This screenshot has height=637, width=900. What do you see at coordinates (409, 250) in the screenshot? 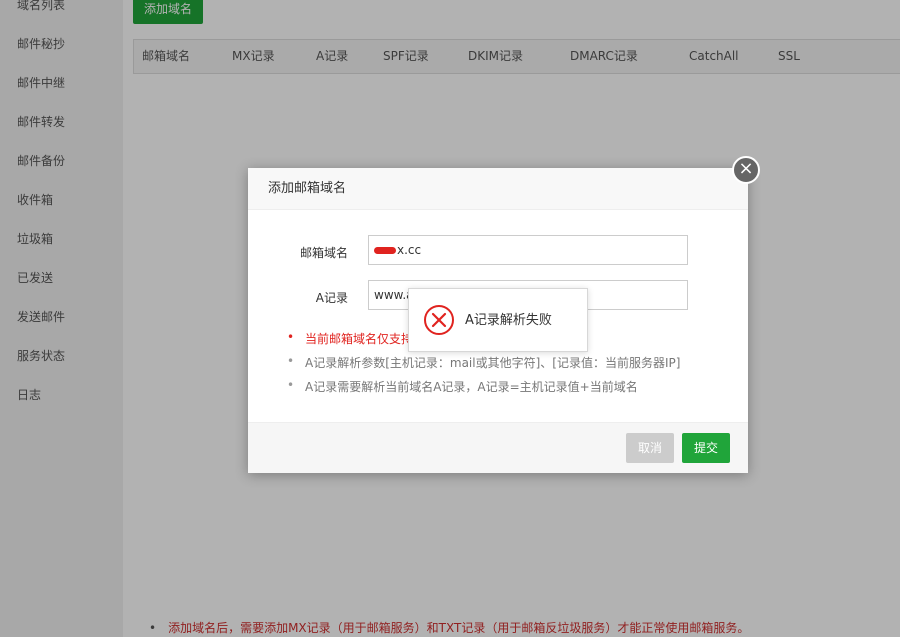
I see `domain-field-value: x.cc` at bounding box center [409, 250].